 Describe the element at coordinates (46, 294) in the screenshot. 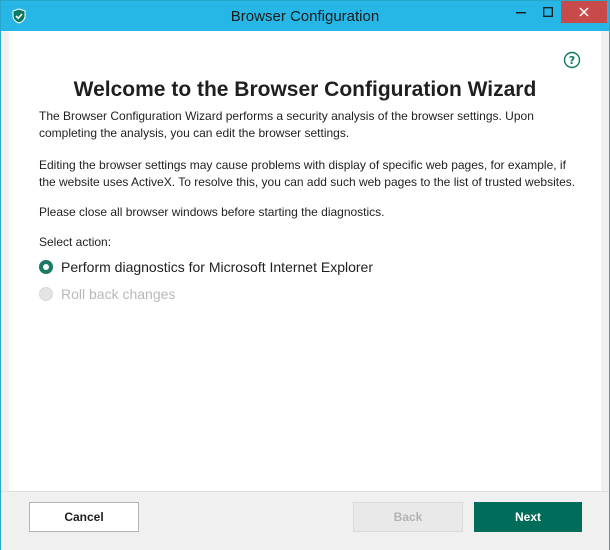

I see `radio-disabled-icon` at that location.